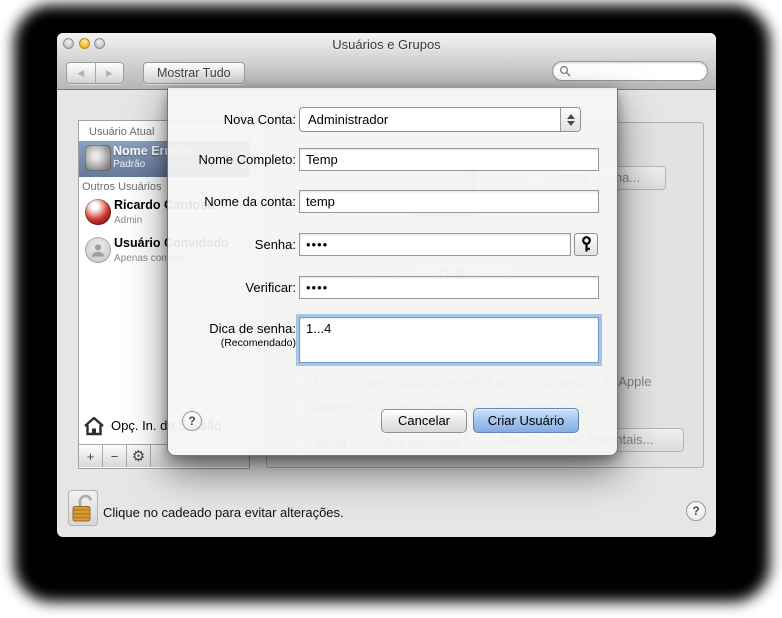 The height and width of the screenshot is (618, 782). Describe the element at coordinates (128, 220) in the screenshot. I see `user-detail: Admin` at that location.